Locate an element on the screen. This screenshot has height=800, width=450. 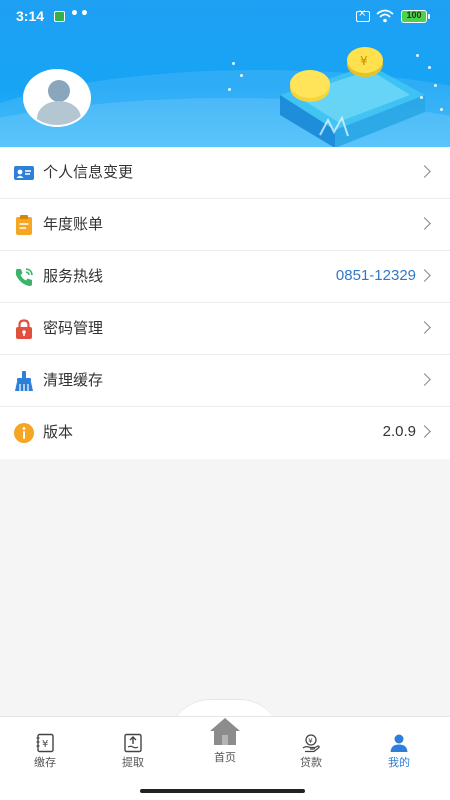
tab-home: 首页 is located at coordinates (225, 746).